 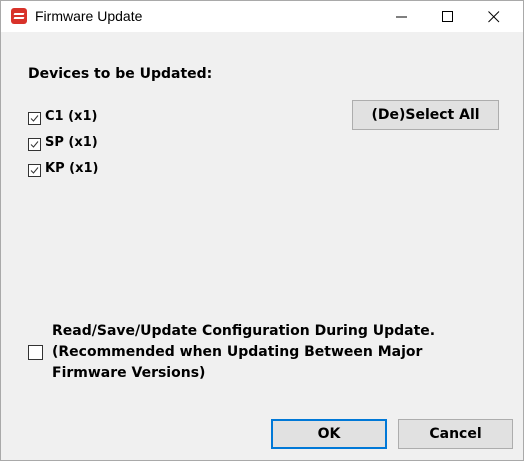 What do you see at coordinates (120, 74) in the screenshot?
I see `devices-heading: Devices to be Updated:` at bounding box center [120, 74].